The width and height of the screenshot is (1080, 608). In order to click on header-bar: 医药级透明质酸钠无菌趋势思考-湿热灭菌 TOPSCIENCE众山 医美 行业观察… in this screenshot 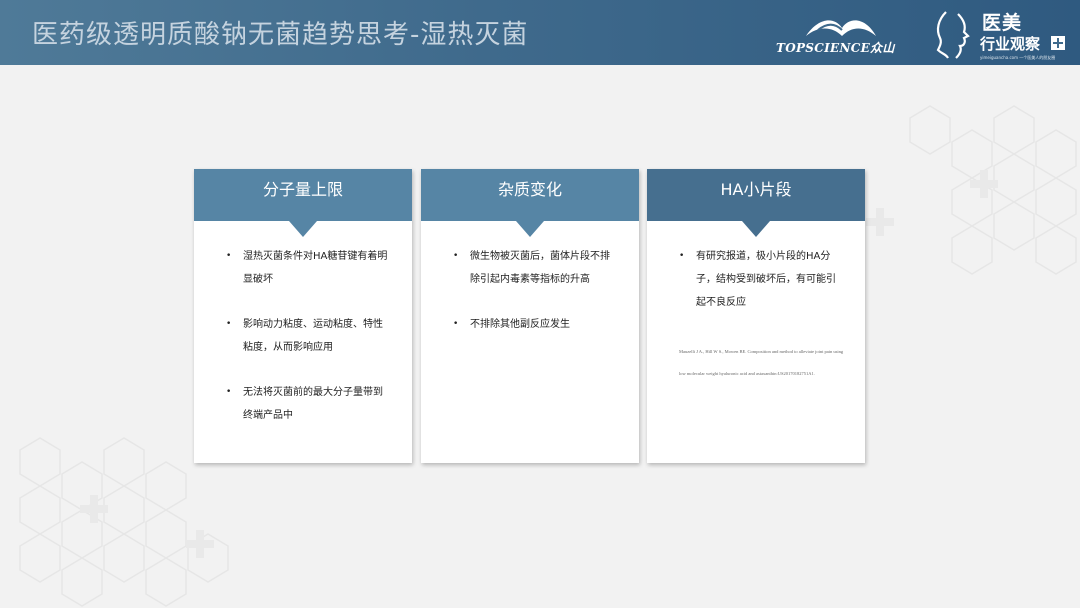, I will do `click(540, 32)`.